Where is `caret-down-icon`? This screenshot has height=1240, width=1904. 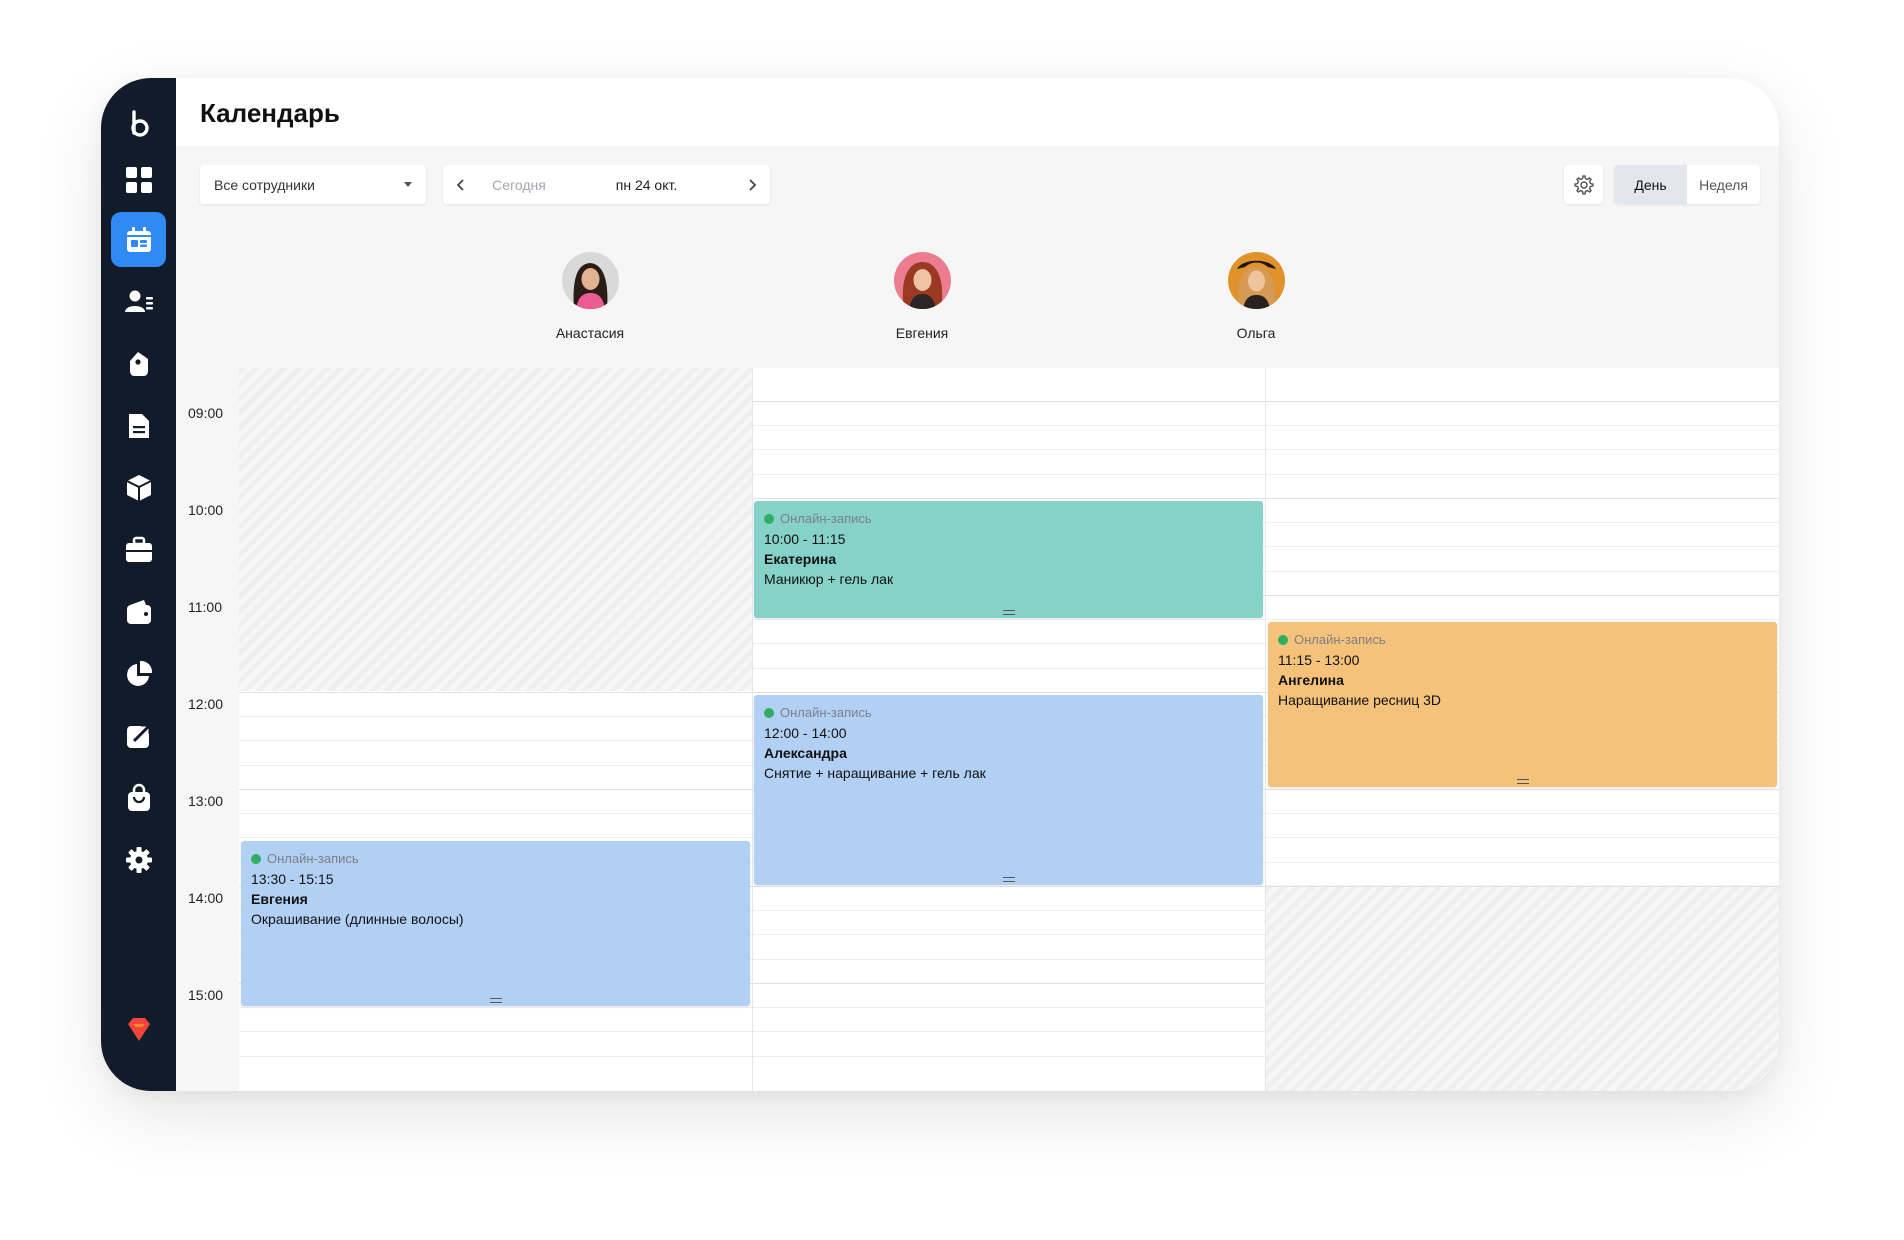 caret-down-icon is located at coordinates (408, 184).